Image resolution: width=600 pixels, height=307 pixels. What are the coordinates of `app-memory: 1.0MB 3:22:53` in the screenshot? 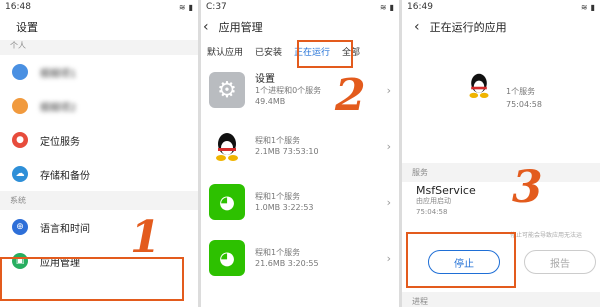 It's located at (284, 207).